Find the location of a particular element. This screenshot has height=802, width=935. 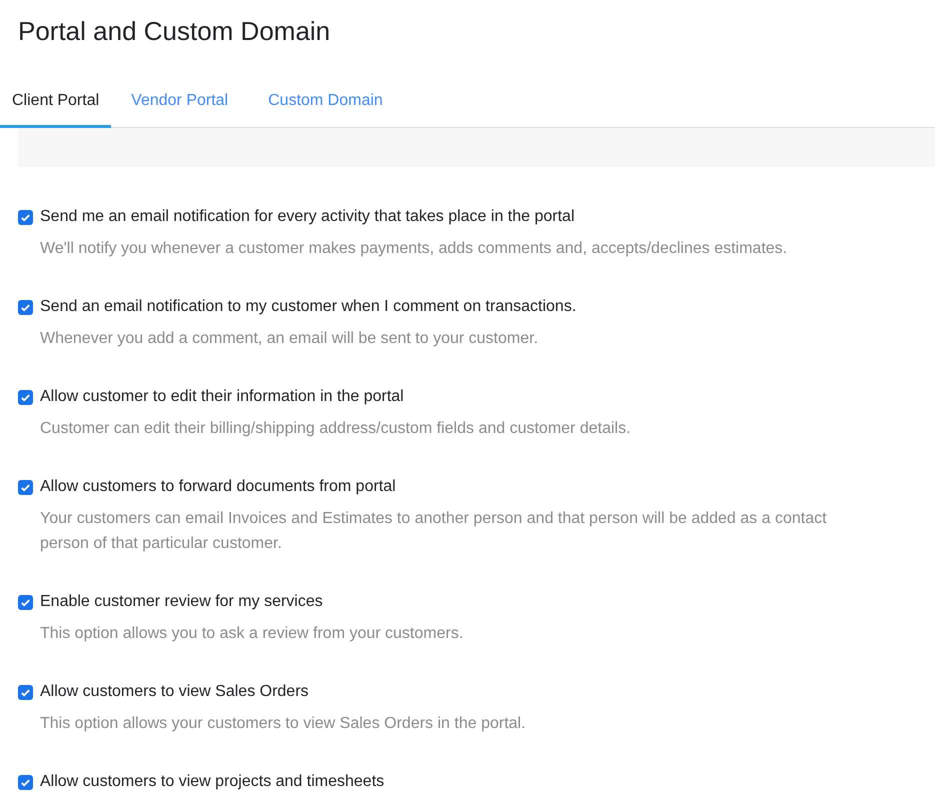

option-description: This option allows your customers to view Sales Orders in the portal. is located at coordinates (283, 724).